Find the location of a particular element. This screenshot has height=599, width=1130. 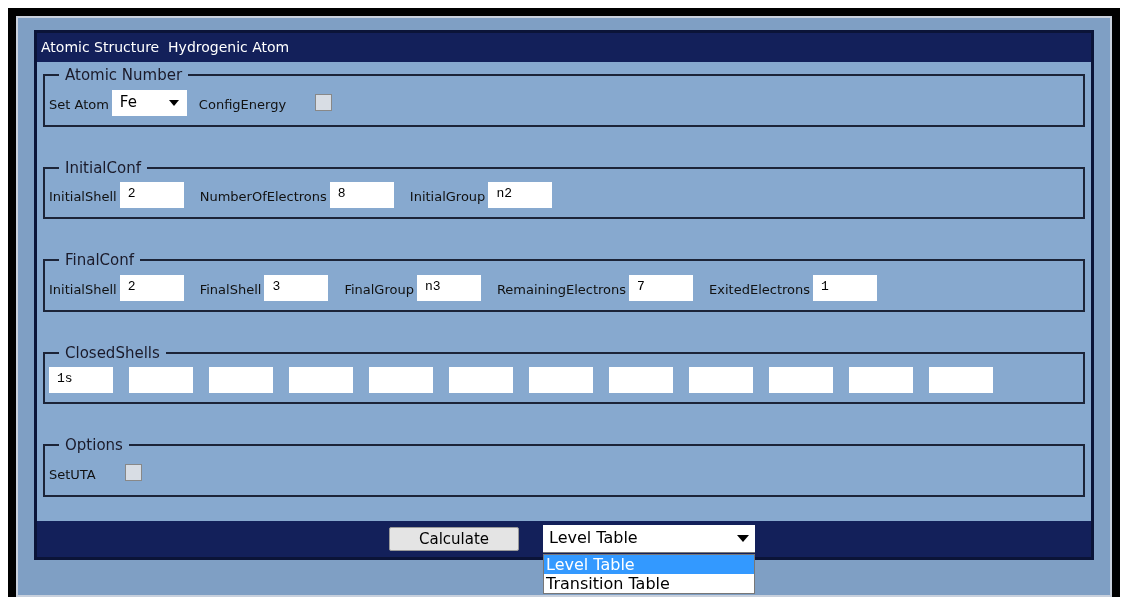

calculate-button: Calculate is located at coordinates (454, 538).